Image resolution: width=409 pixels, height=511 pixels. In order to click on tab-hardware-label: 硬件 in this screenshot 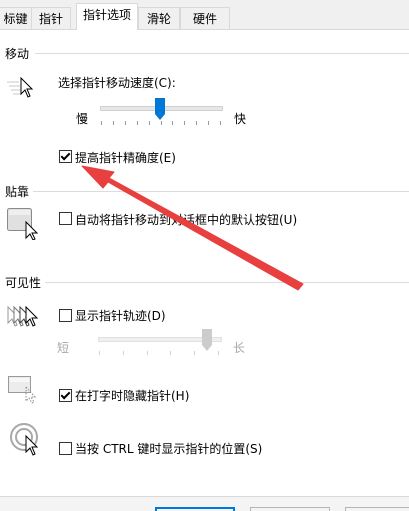, I will do `click(204, 19)`.